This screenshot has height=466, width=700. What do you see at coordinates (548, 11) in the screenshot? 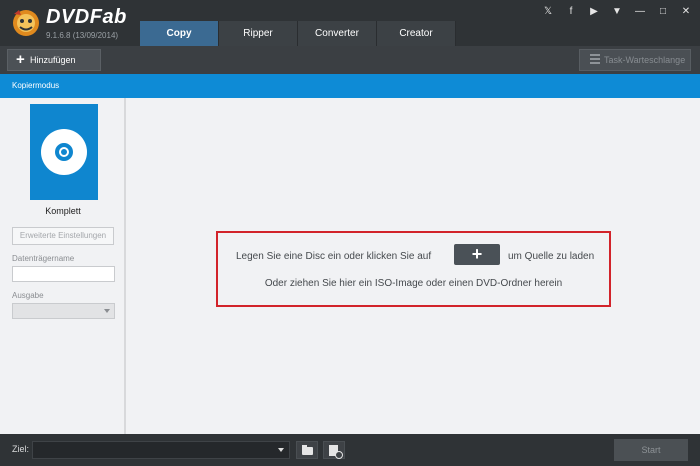
I see `twitter-icon: 𝕏` at bounding box center [548, 11].